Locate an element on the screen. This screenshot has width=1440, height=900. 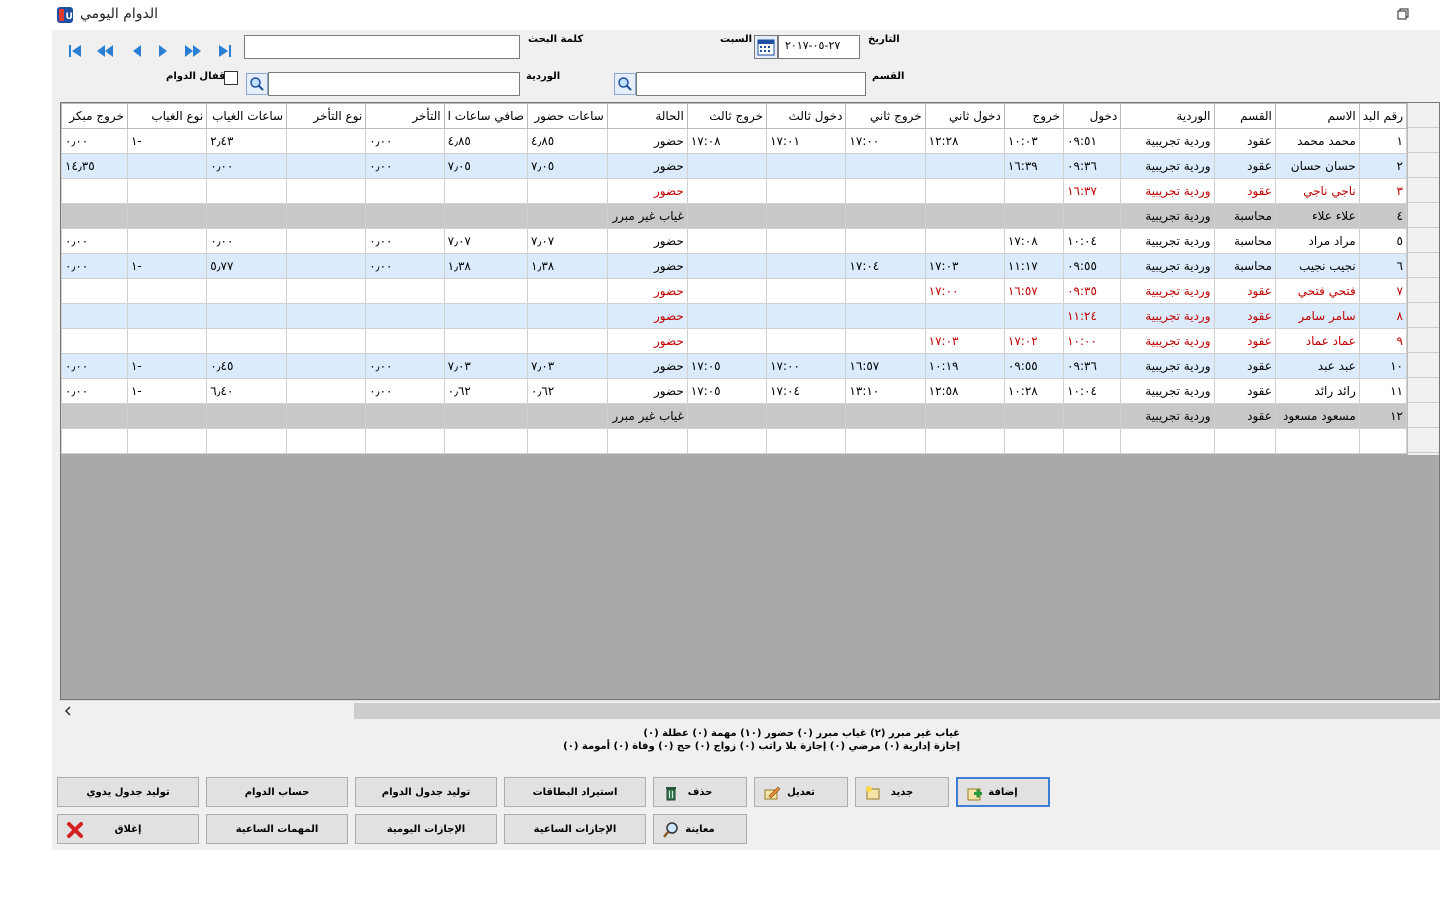
table-cell: ١٫٣٨ is located at coordinates (486, 266).